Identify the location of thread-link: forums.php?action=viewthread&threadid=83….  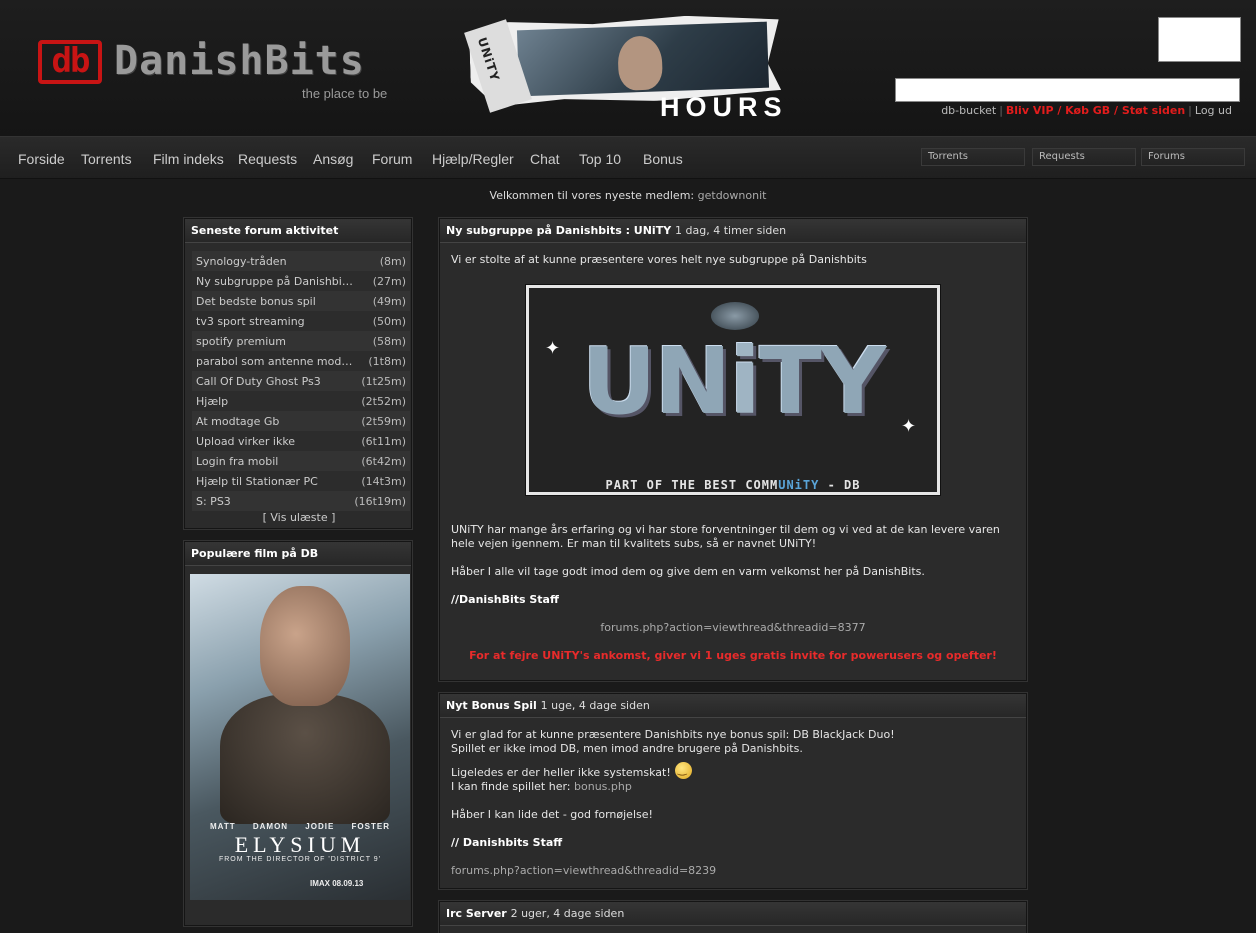
(733, 628).